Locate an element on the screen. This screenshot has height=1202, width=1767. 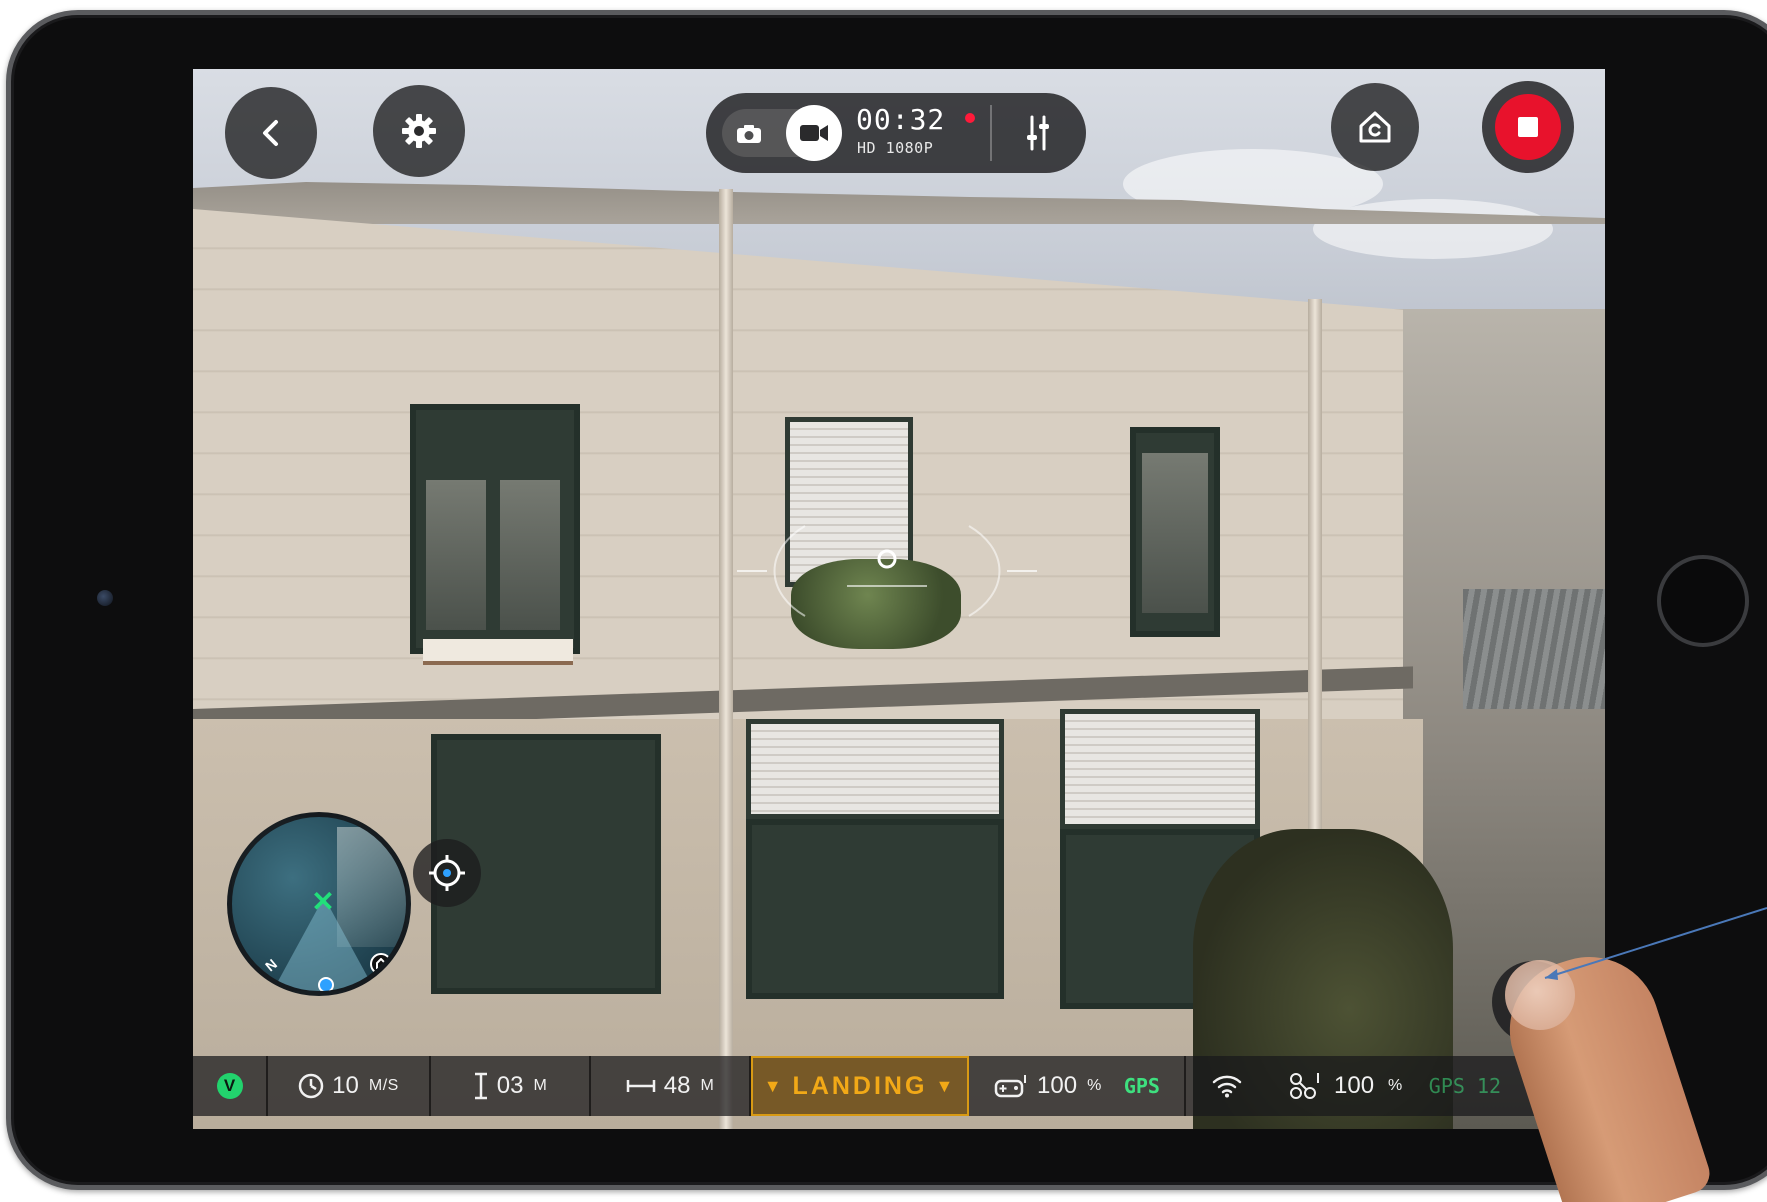
wifi-icon is located at coordinates (1227, 1086).